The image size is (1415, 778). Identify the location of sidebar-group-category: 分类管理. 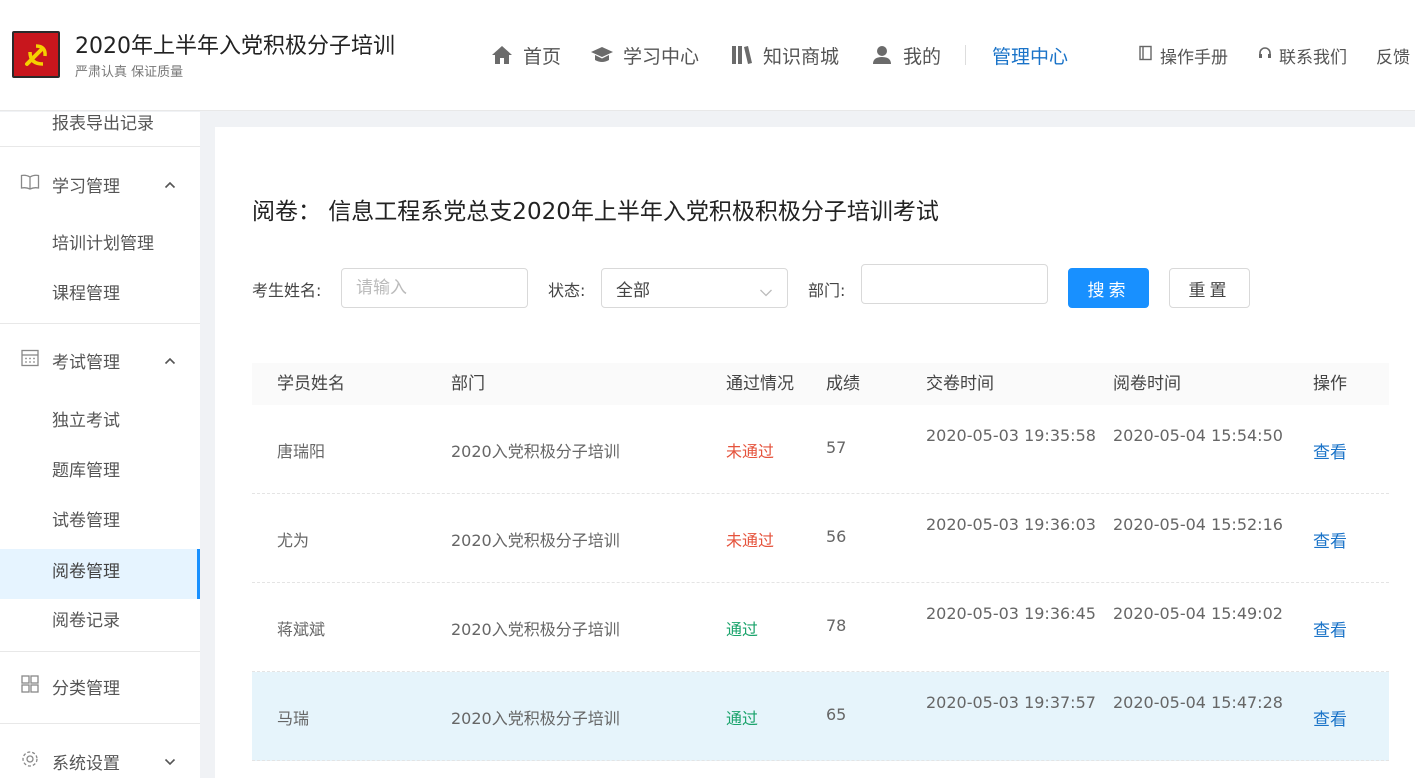
(100, 686).